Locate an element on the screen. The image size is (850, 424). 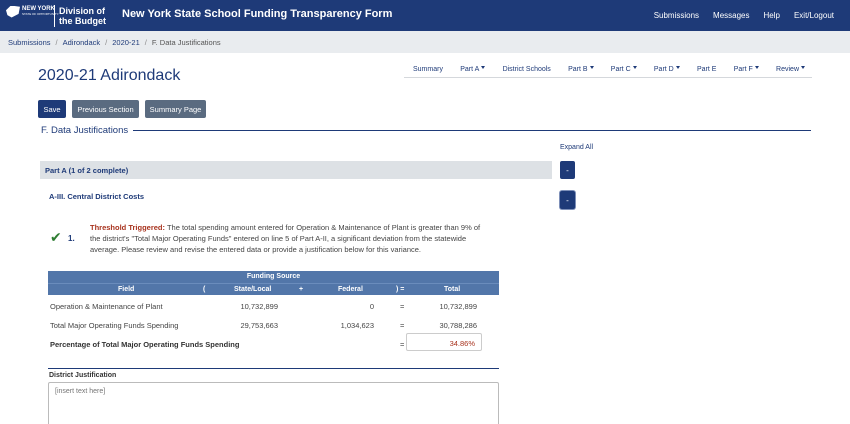
nav-messages-link: Messages is located at coordinates (731, 15).